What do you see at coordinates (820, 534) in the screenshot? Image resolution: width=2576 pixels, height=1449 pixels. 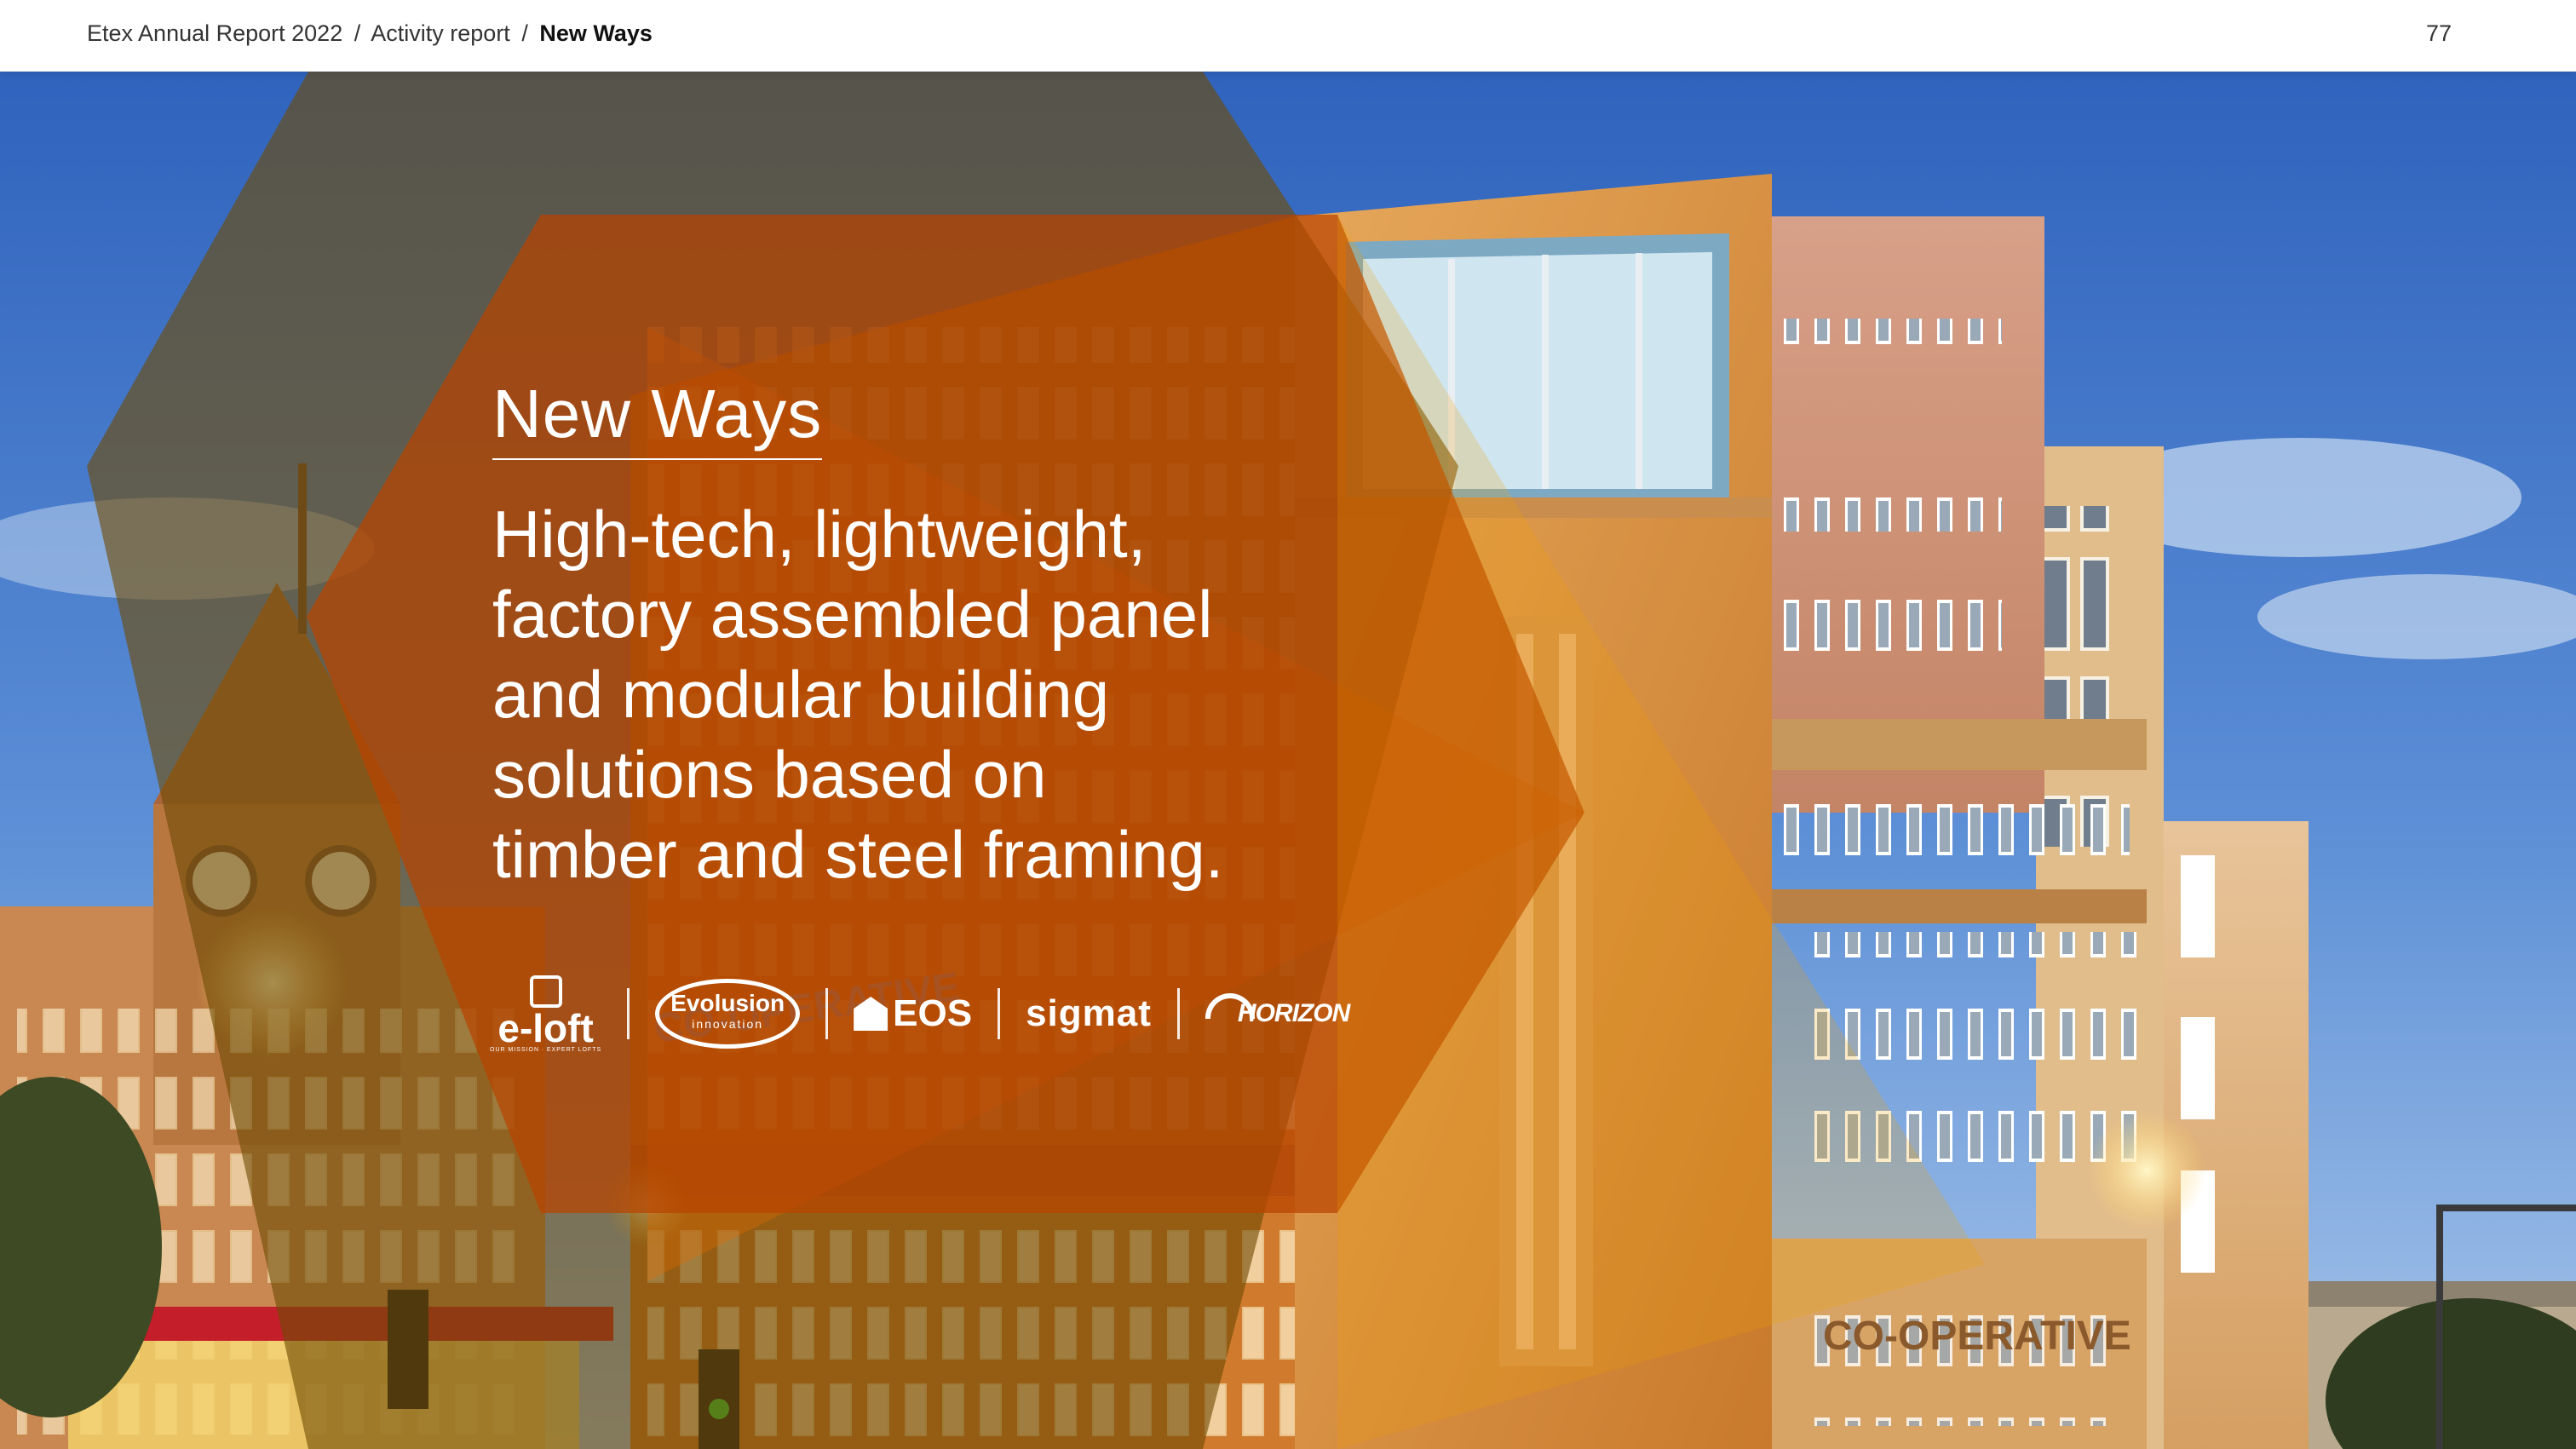 I see `headline-line: High-tech, lightweight,` at bounding box center [820, 534].